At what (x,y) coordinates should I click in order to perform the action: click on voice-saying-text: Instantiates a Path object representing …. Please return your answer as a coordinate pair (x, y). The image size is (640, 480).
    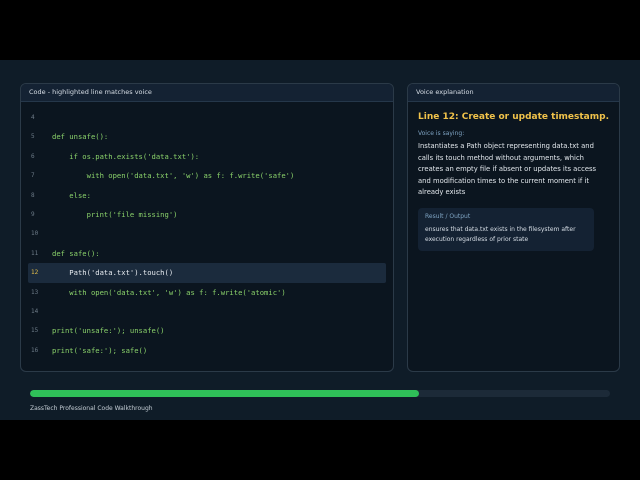
    Looking at the image, I should click on (507, 169).